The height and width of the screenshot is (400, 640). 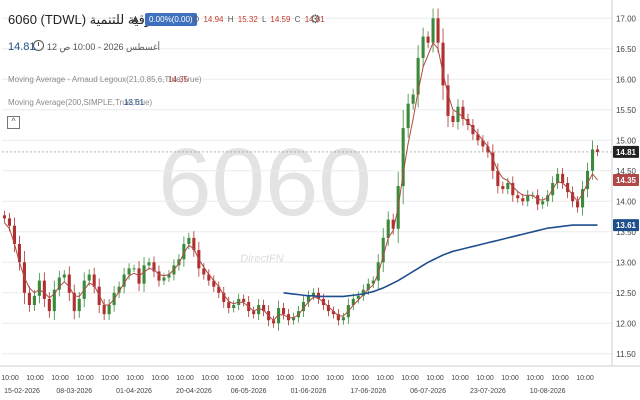 I want to click on change-badge: 0.00%(0.00), so click(x=171, y=19).